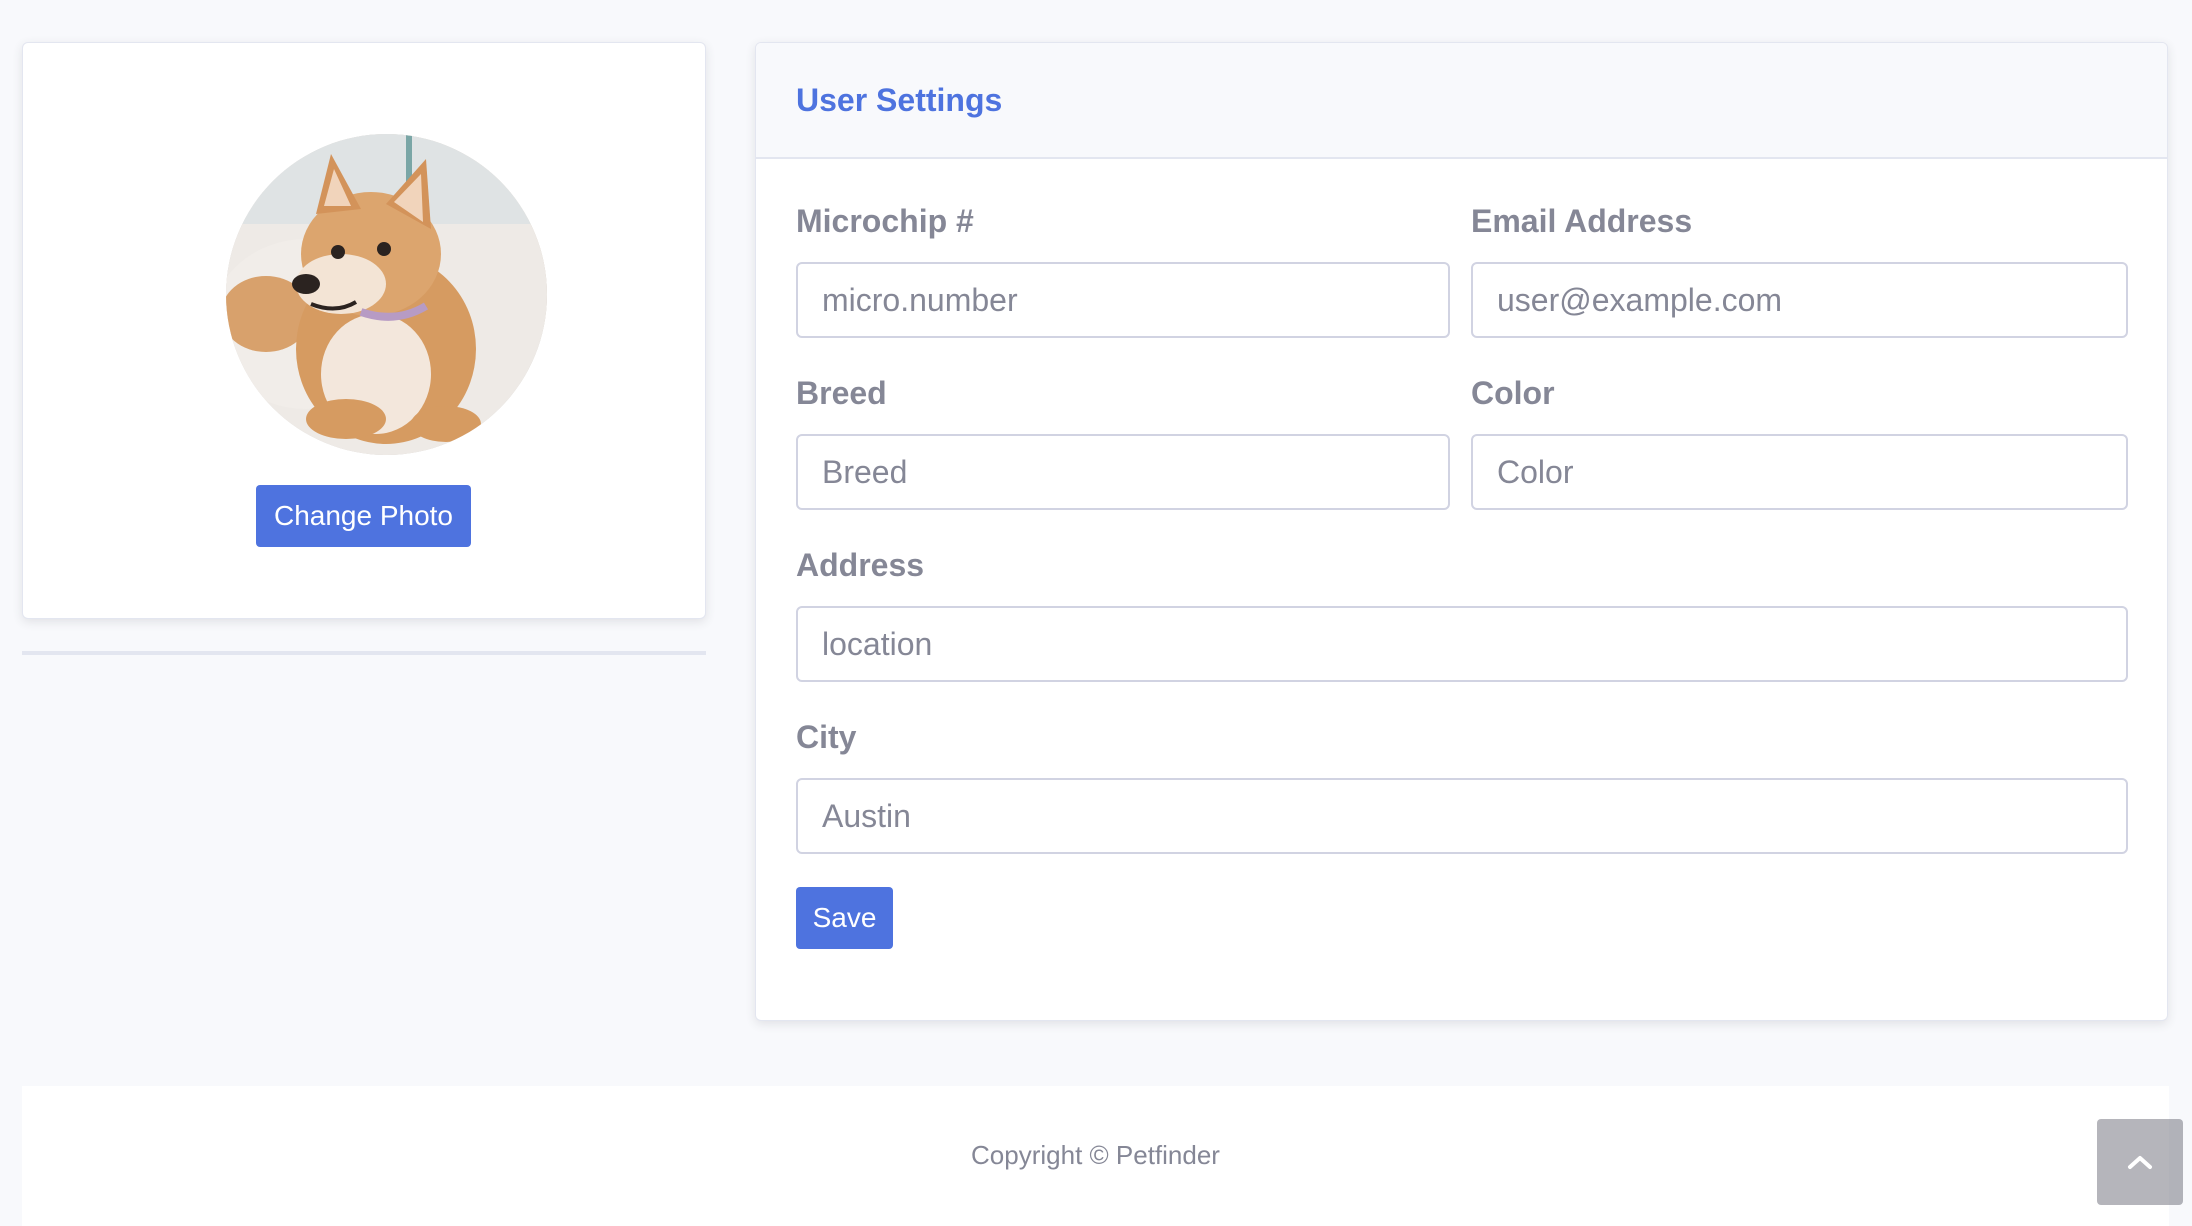 Image resolution: width=2192 pixels, height=1226 pixels. What do you see at coordinates (1123, 472) in the screenshot?
I see `breed-input` at bounding box center [1123, 472].